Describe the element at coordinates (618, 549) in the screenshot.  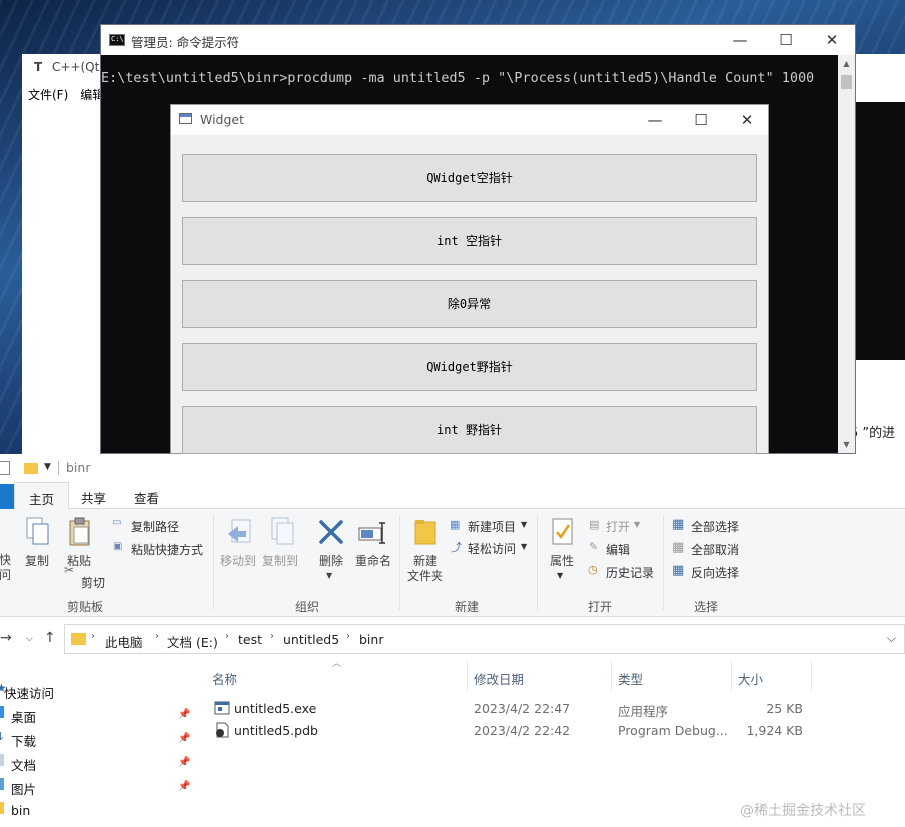
I see `edit-button: 编辑` at that location.